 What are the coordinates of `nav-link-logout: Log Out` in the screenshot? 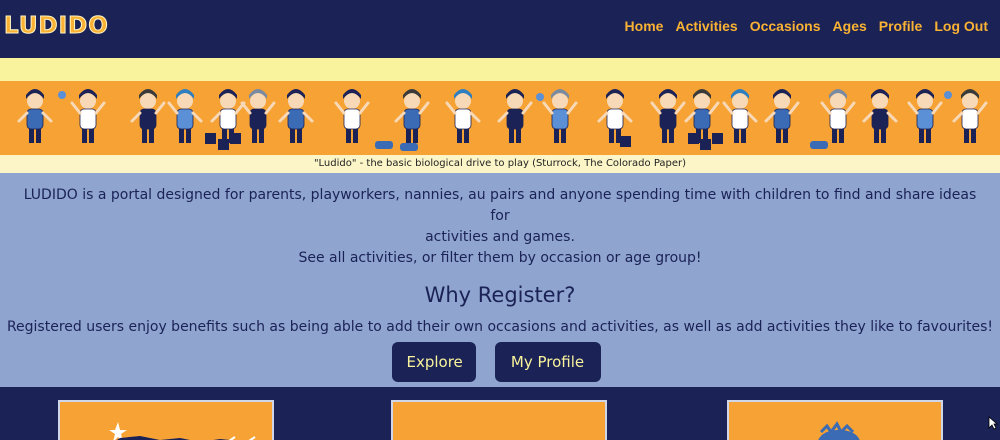 It's located at (961, 26).